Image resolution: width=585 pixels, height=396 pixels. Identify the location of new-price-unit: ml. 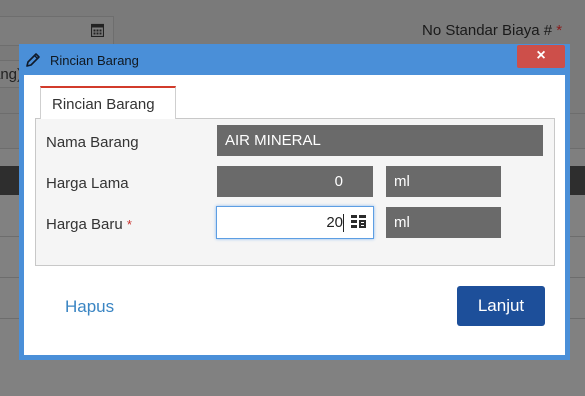
(443, 222).